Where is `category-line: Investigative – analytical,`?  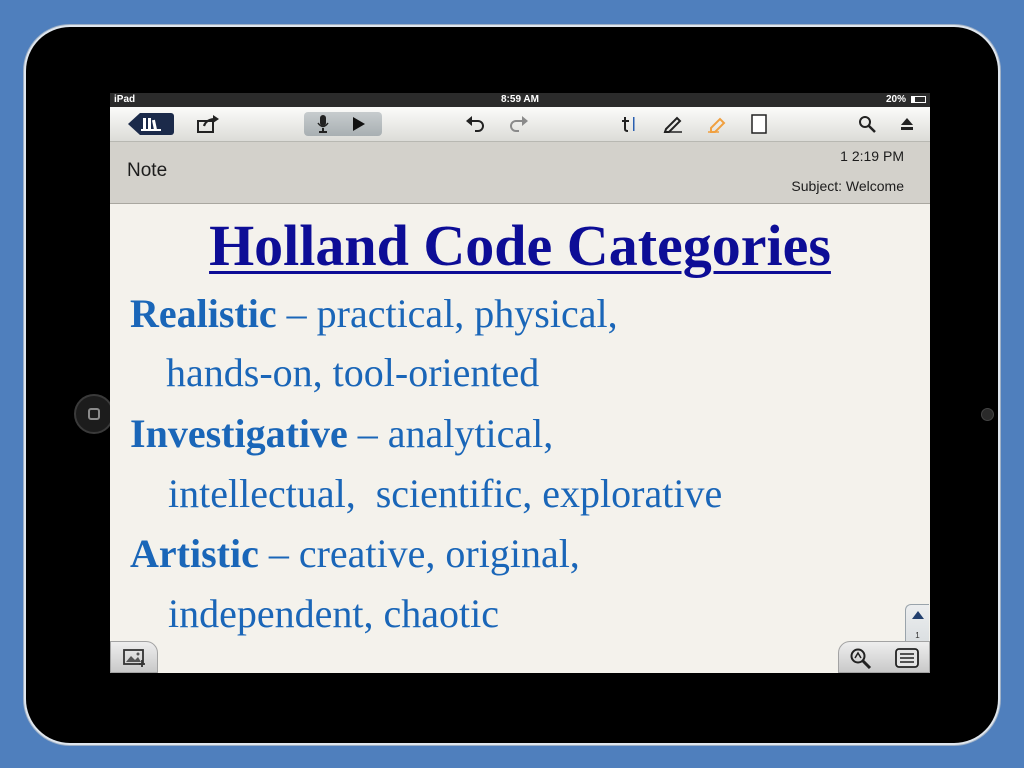 category-line: Investigative – analytical, is located at coordinates (341, 433).